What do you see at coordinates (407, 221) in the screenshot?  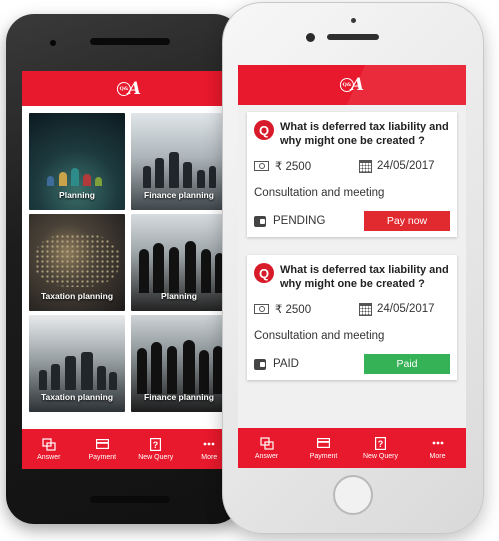 I see `pay-now-button: Pay now` at bounding box center [407, 221].